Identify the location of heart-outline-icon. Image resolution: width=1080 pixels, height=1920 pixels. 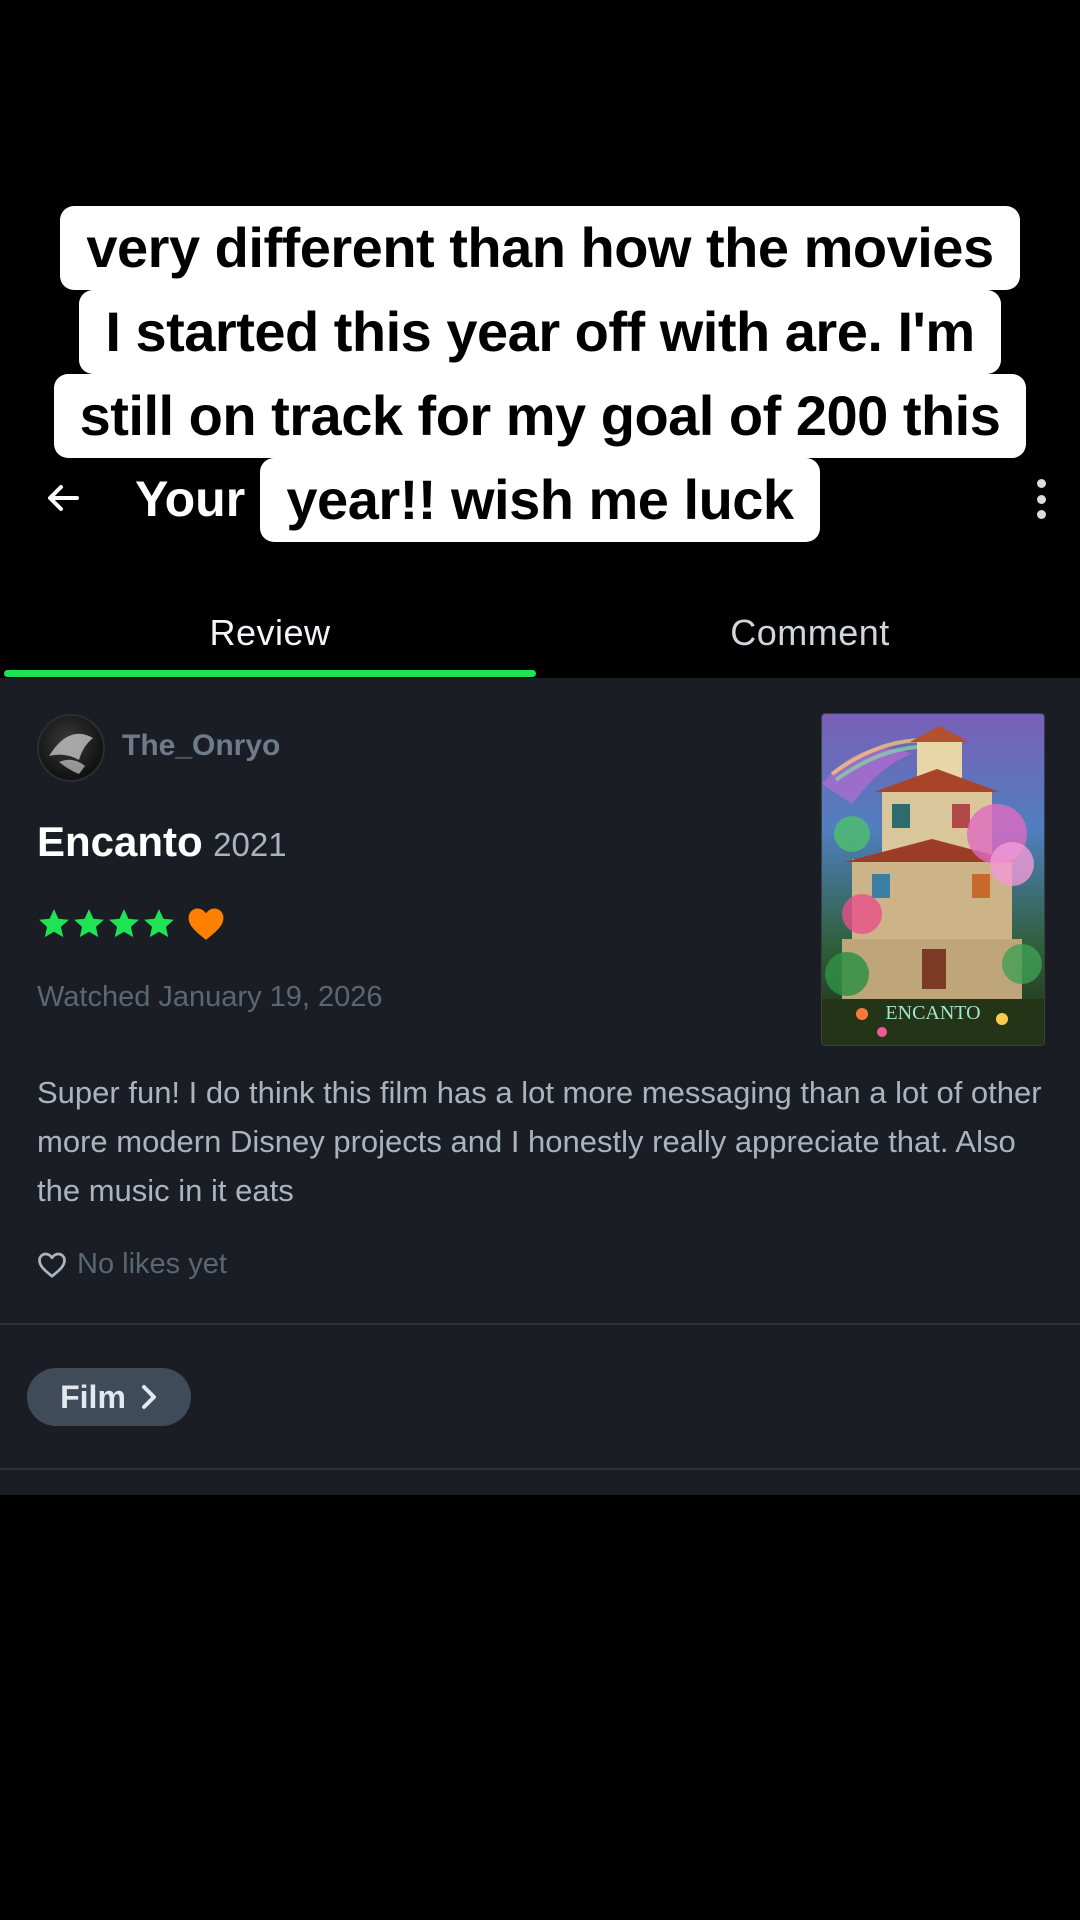
(52, 1265).